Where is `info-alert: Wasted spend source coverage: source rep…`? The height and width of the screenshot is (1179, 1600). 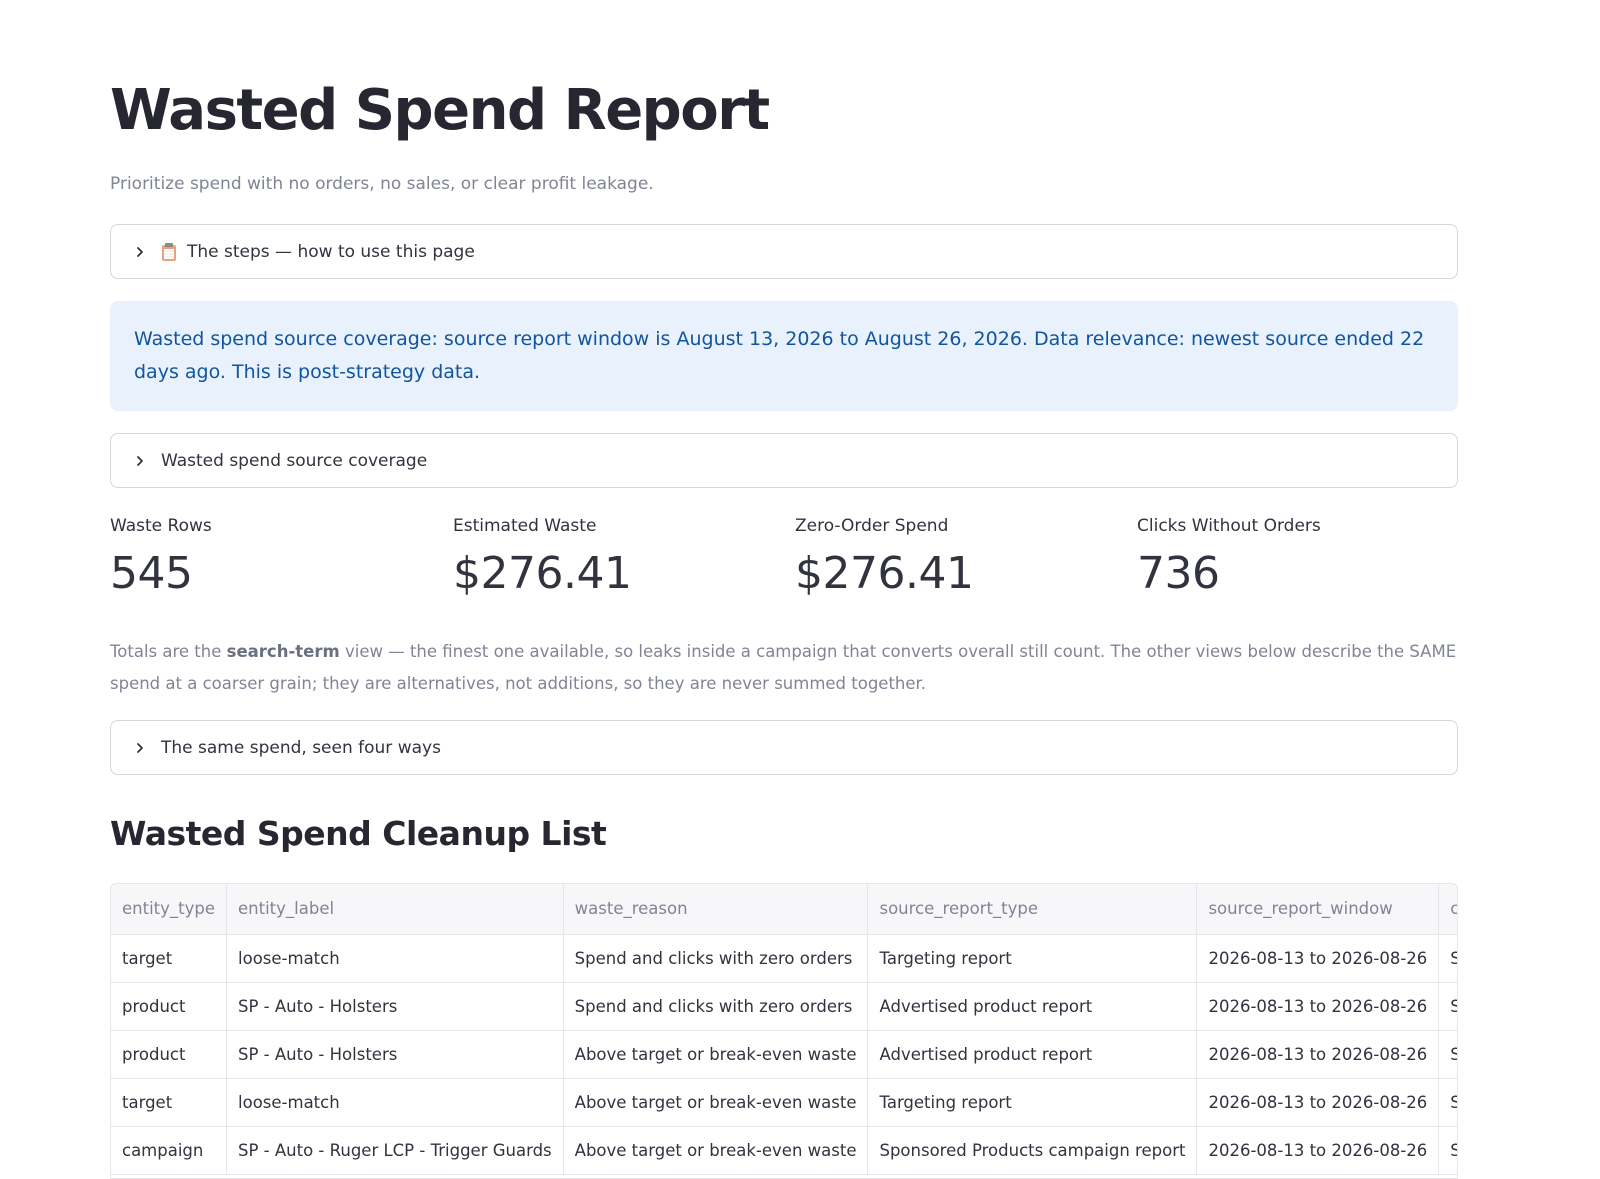
info-alert: Wasted spend source coverage: source rep… is located at coordinates (784, 356).